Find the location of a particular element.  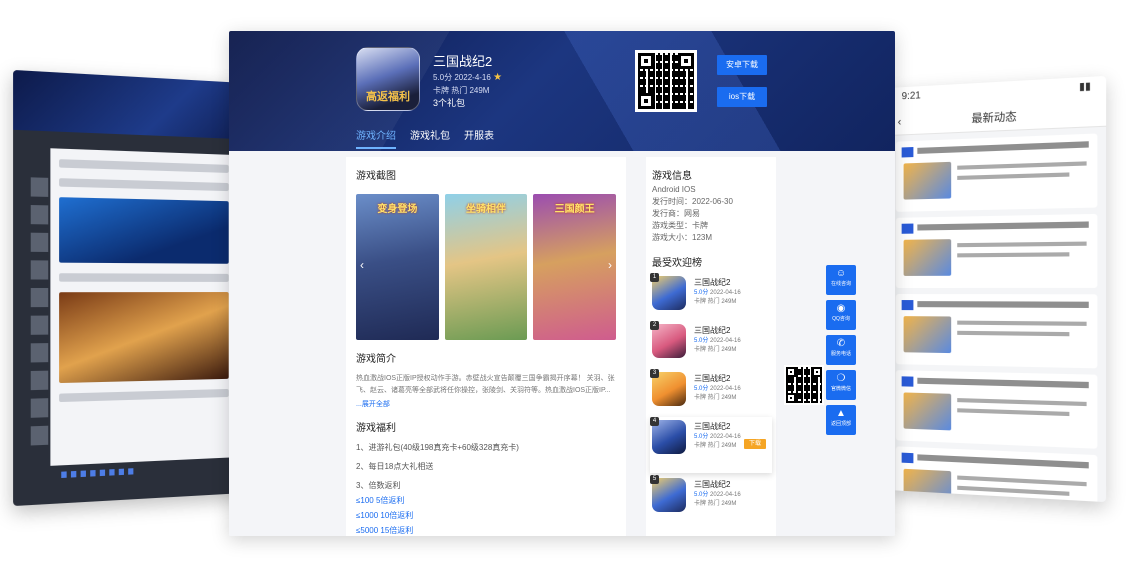

game-meta: 5.0分 2022-4-16 ★ 卡牌 热门 249M 3个礼包 is located at coordinates (467, 90).